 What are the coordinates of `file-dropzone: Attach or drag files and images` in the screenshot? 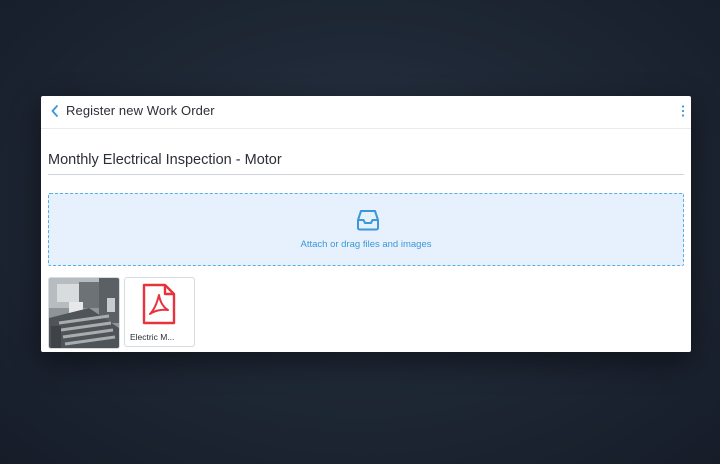 It's located at (366, 229).